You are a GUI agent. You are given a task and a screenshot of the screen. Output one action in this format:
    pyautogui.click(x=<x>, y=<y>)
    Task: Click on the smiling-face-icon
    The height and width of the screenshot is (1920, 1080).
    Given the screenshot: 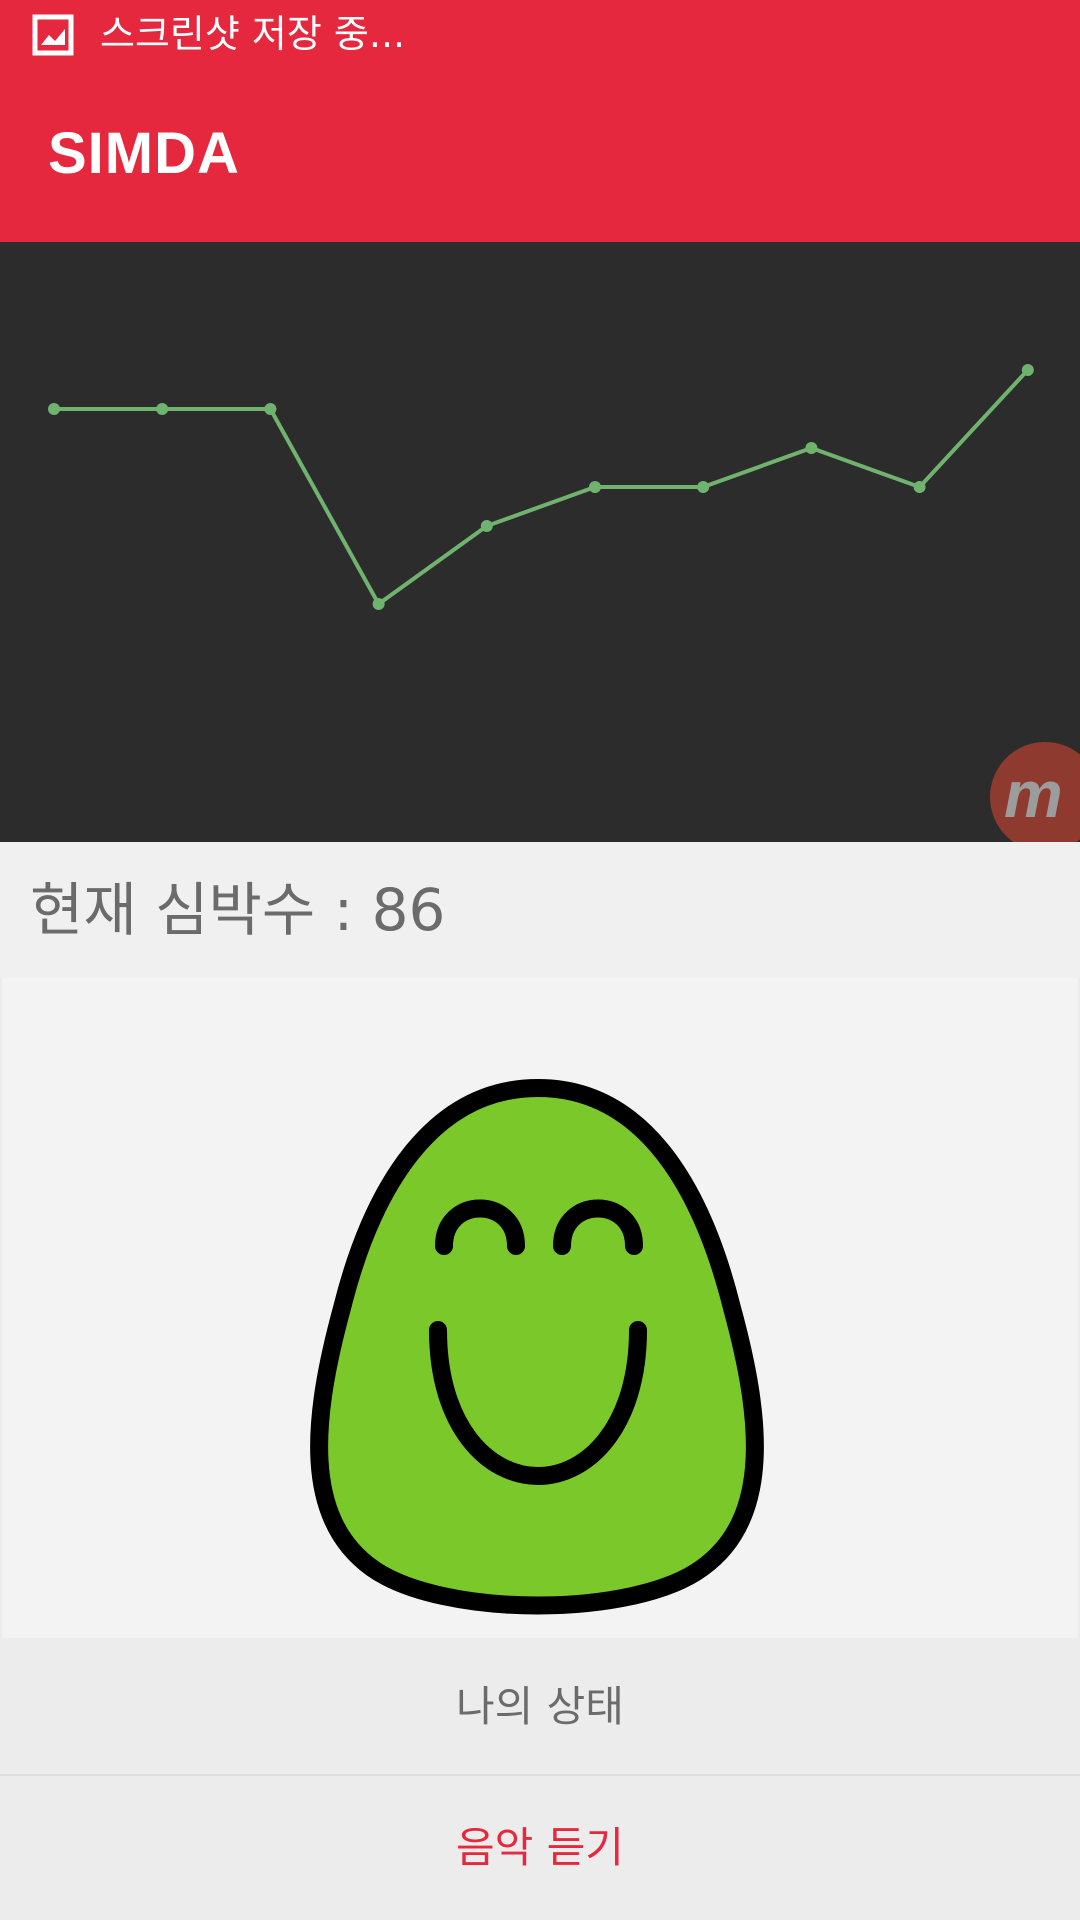 What is the action you would take?
    pyautogui.click(x=537, y=1346)
    